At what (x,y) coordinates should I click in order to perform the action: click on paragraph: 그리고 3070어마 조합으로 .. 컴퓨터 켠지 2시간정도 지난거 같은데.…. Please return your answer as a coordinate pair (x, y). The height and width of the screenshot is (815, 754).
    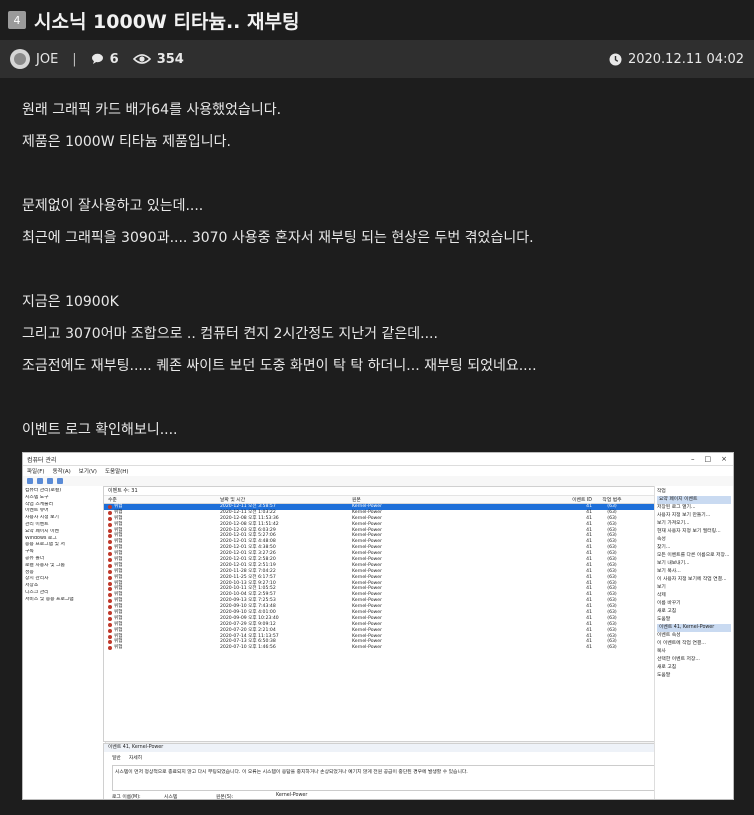
    Looking at the image, I should click on (230, 334).